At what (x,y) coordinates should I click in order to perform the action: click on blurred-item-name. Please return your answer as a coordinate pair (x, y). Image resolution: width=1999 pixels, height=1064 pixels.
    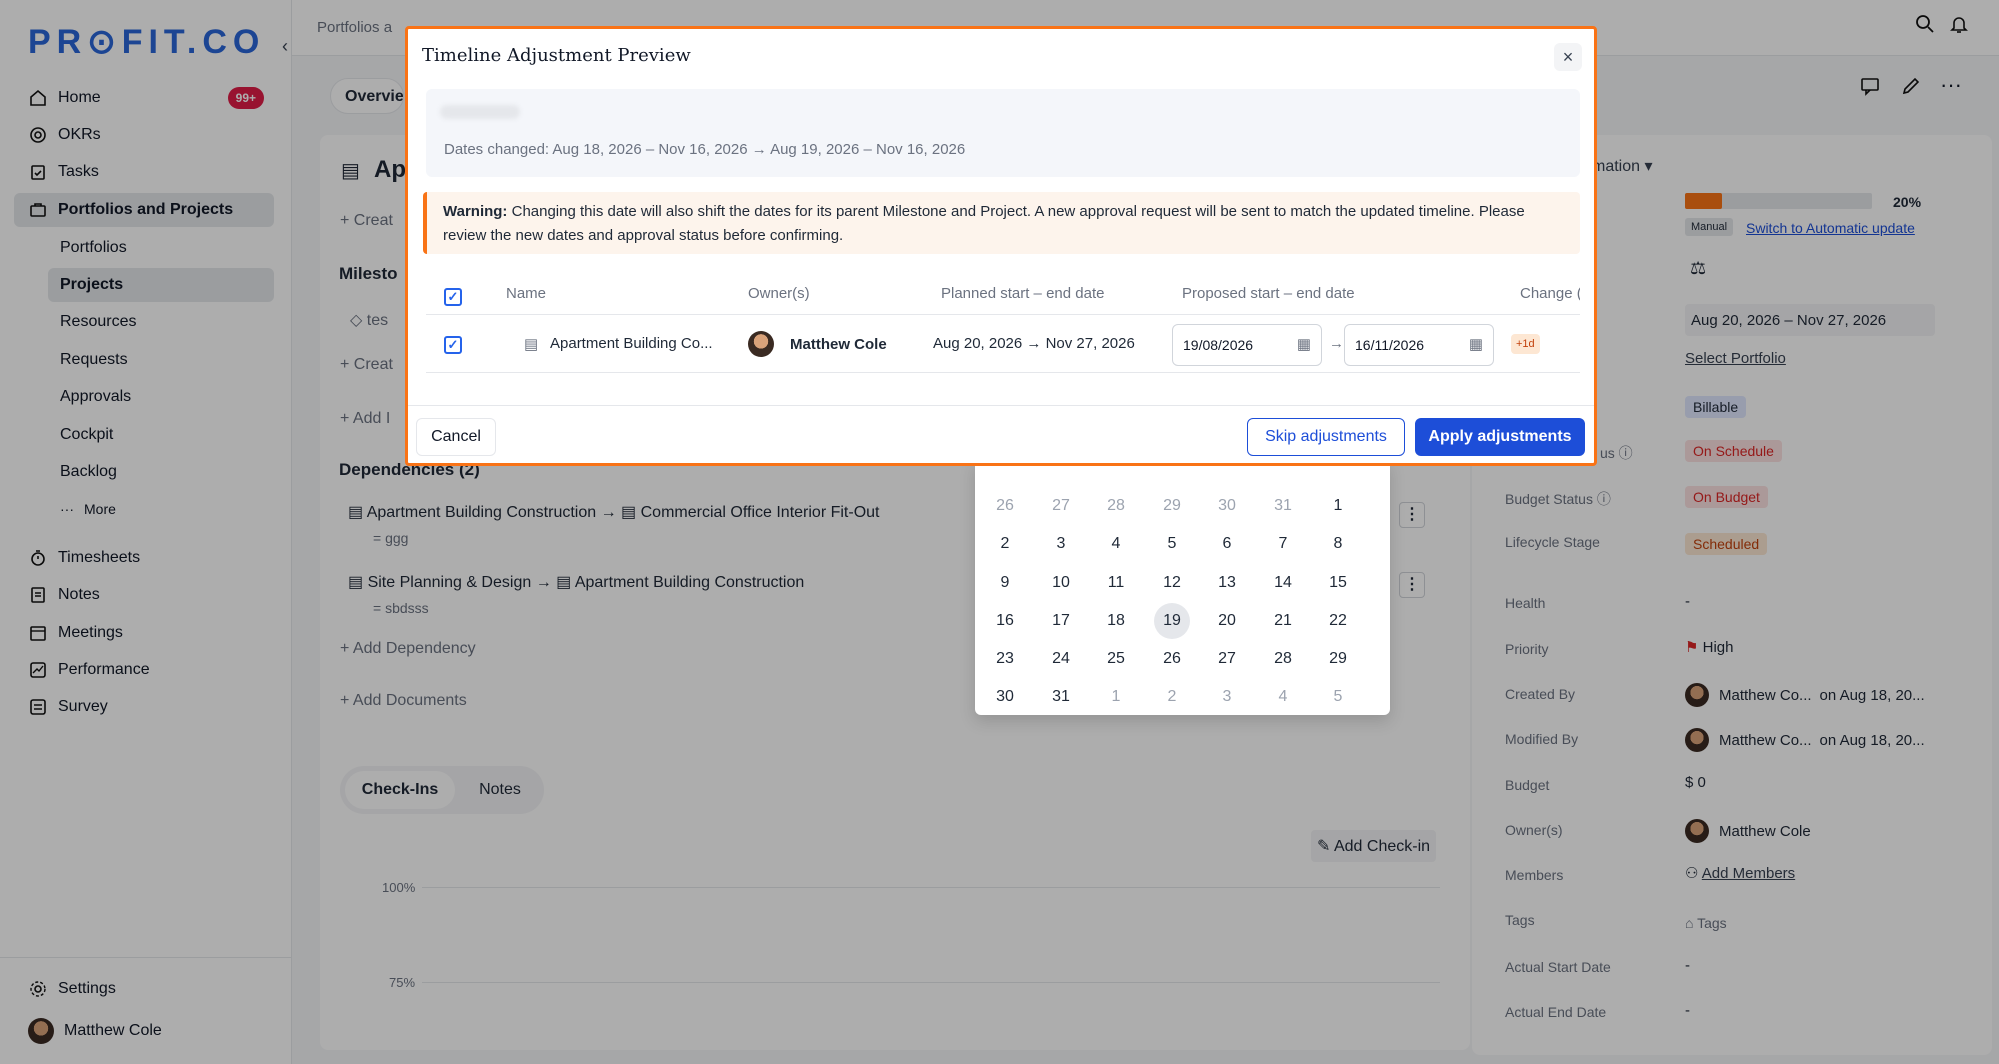
    Looking at the image, I should click on (480, 112).